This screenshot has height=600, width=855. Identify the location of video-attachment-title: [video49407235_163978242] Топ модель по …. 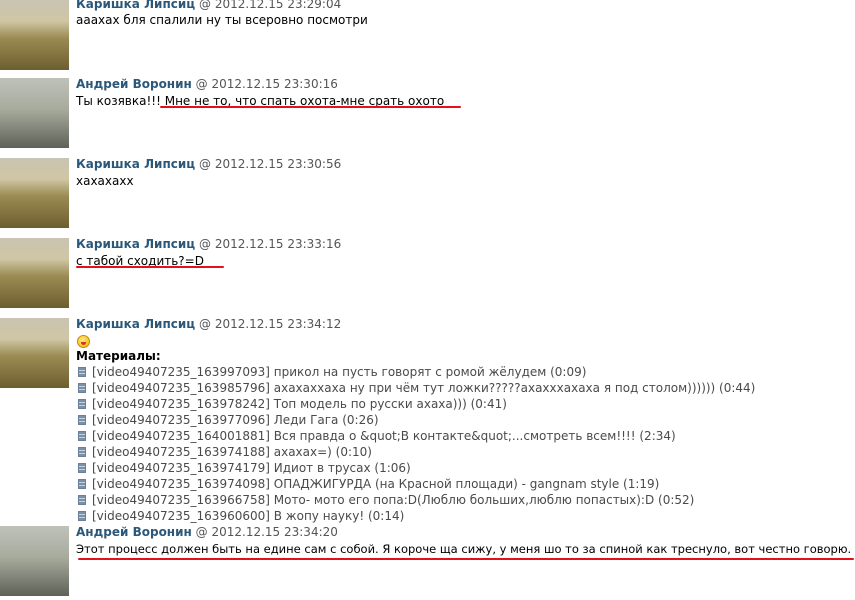
(299, 404).